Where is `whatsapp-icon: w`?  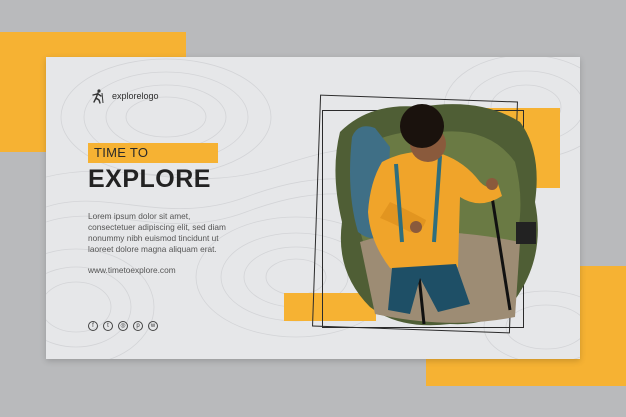 whatsapp-icon: w is located at coordinates (153, 326).